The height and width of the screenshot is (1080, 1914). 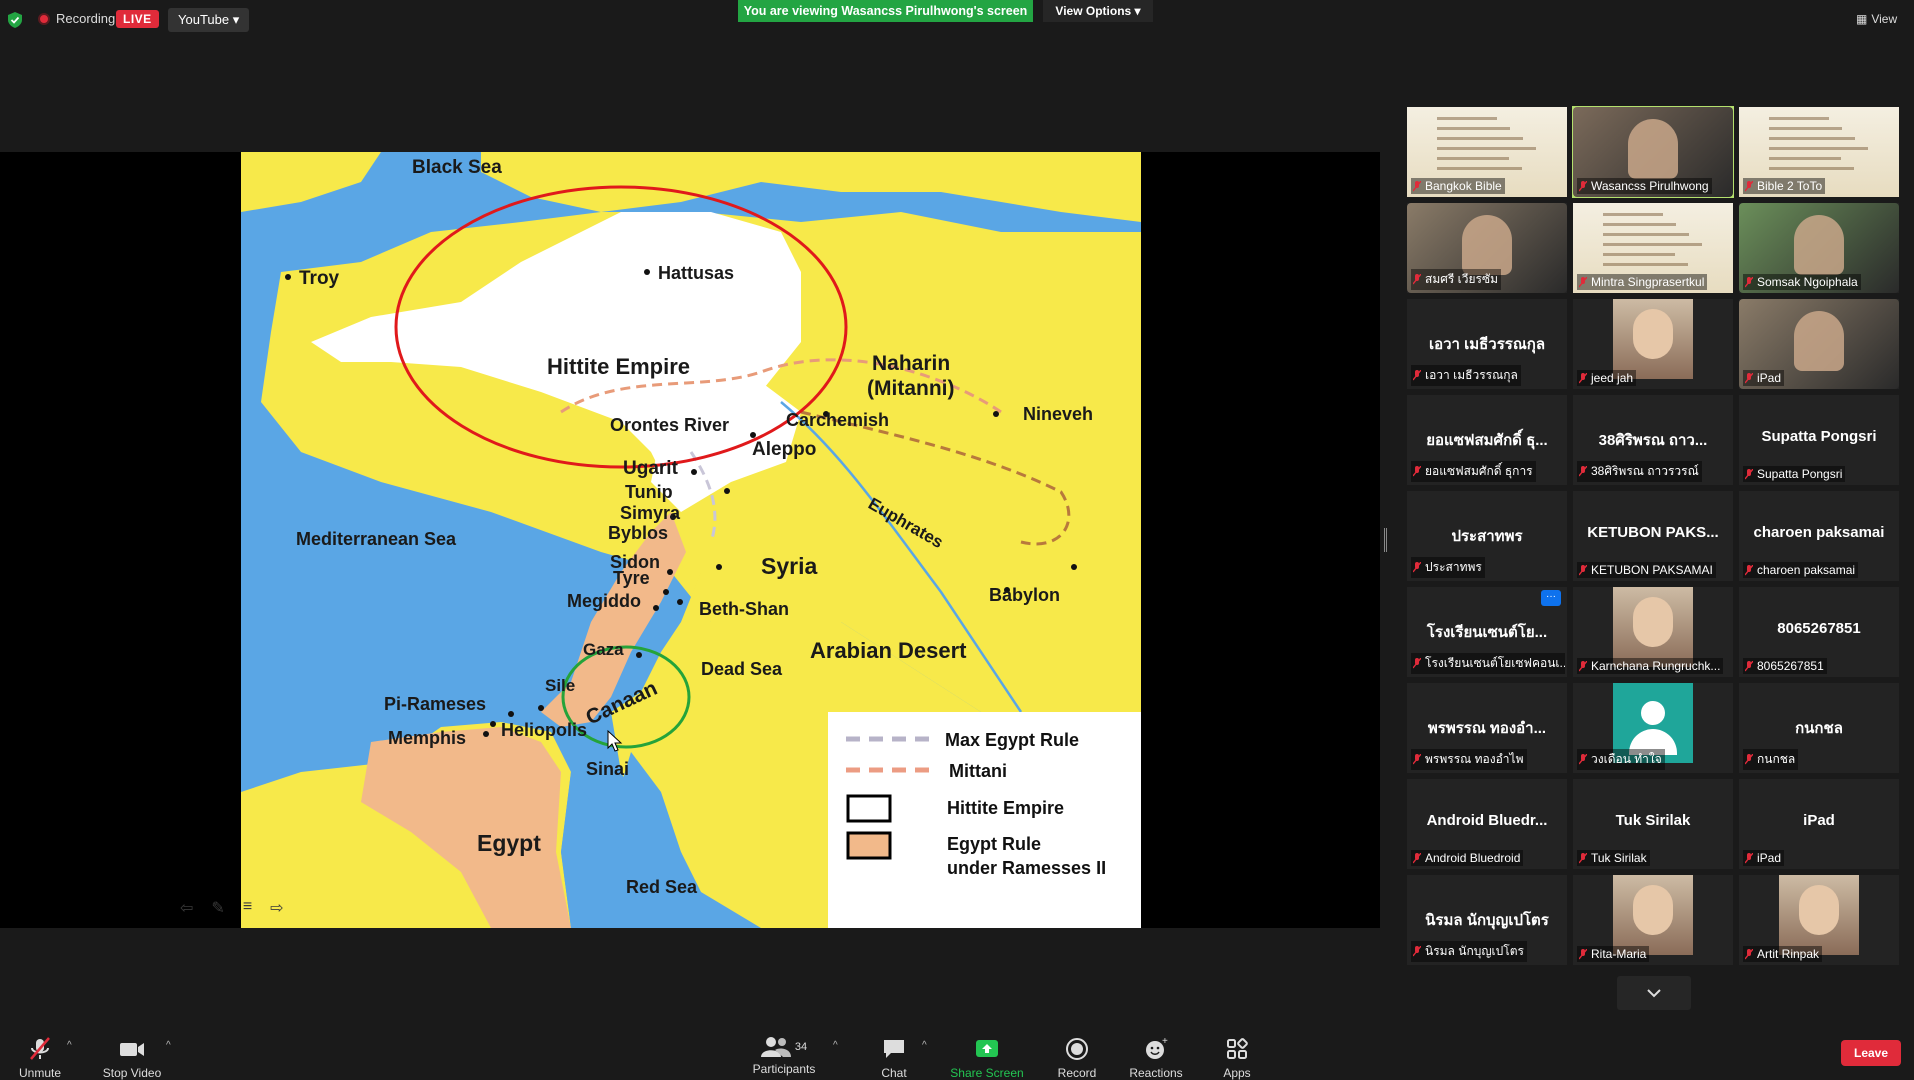 What do you see at coordinates (1771, 759) in the screenshot?
I see `participant-name-label: กนกชล` at bounding box center [1771, 759].